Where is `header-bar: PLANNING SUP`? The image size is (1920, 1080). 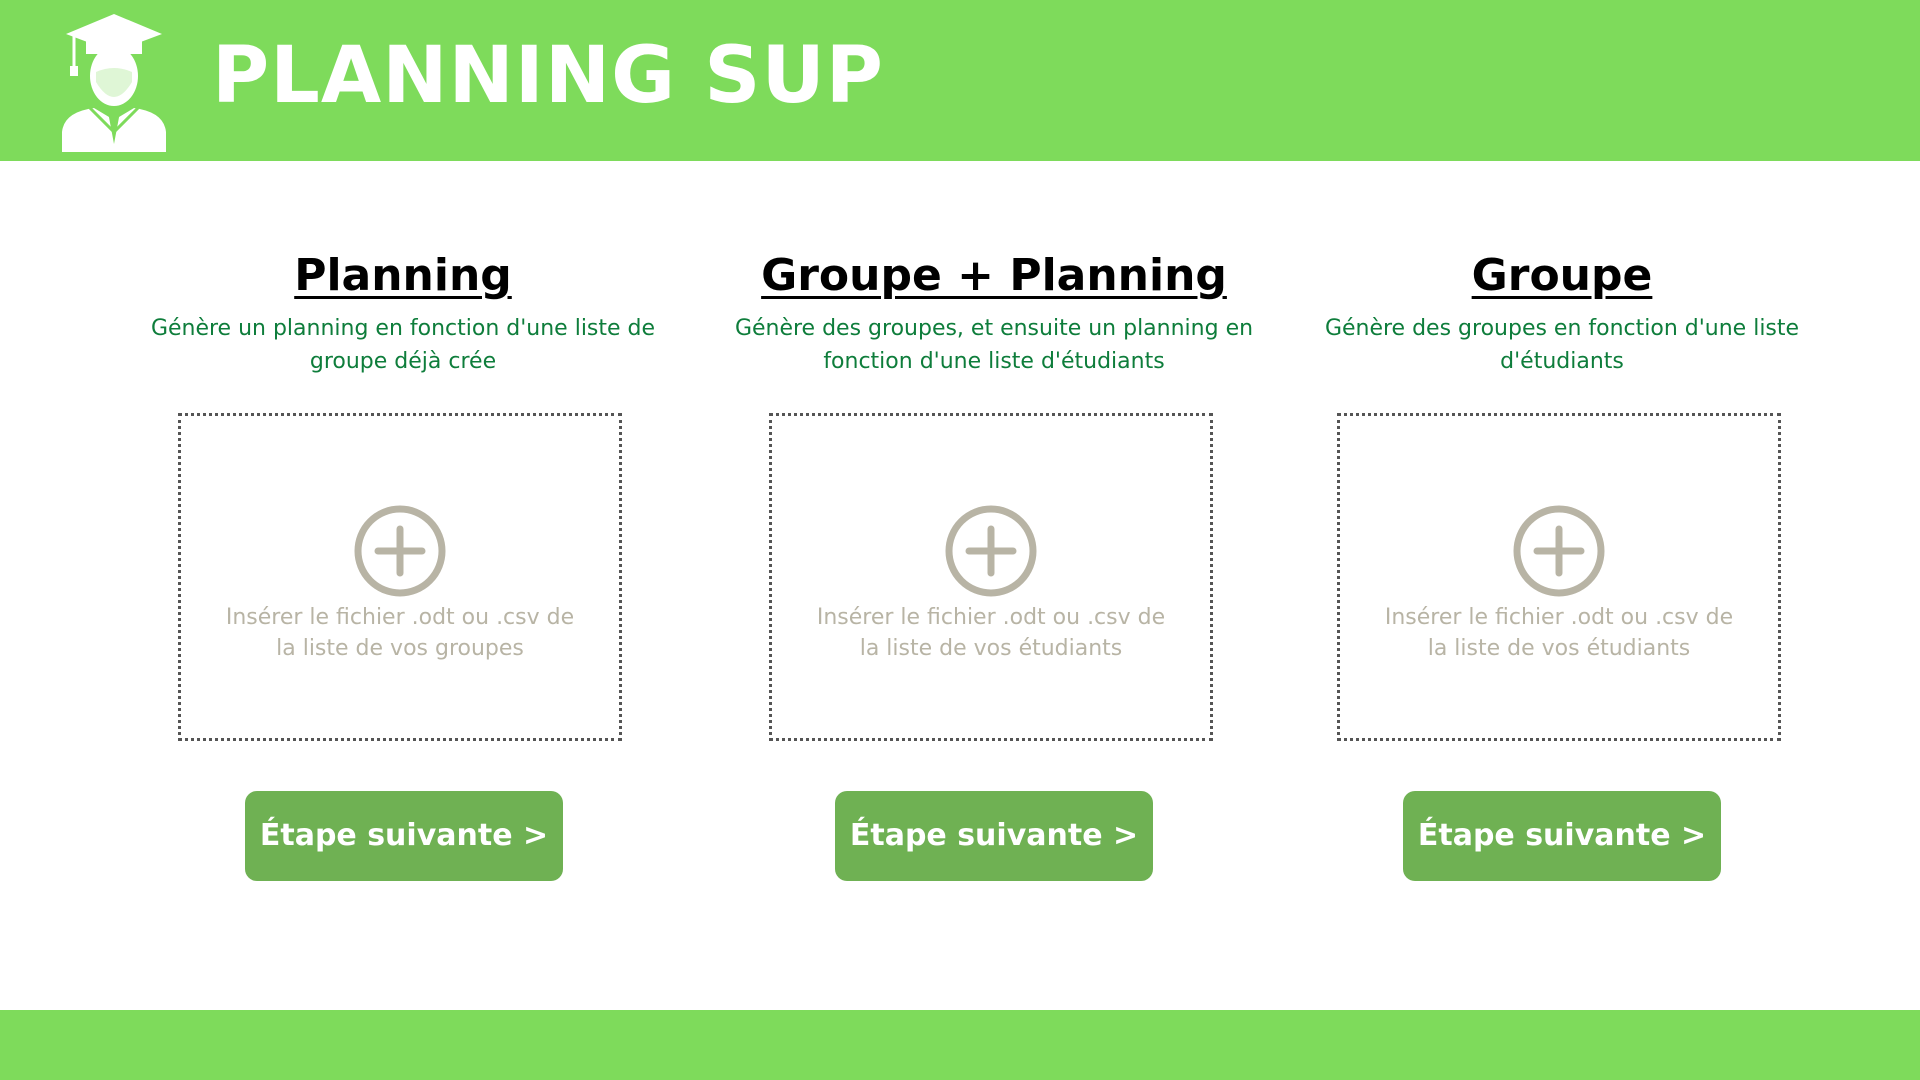
header-bar: PLANNING SUP is located at coordinates (960, 80).